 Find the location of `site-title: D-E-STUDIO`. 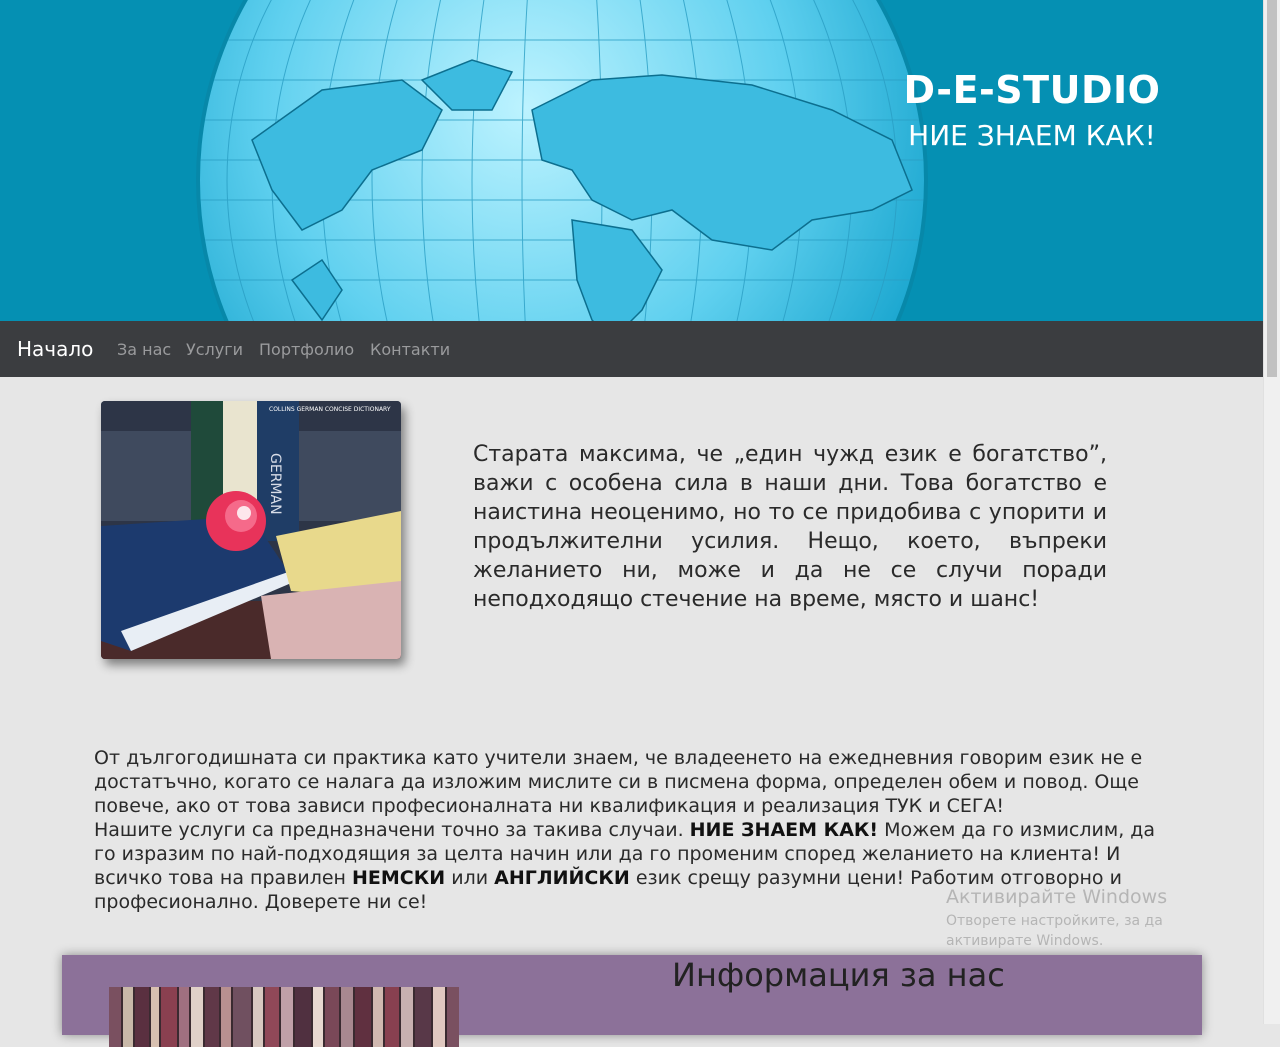

site-title: D-E-STUDIO is located at coordinates (1032, 90).